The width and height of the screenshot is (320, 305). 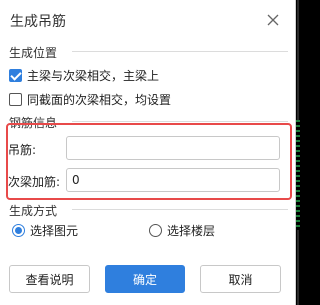 I want to click on checkbox-main-beam: 主梁与次梁相交，主梁上, so click(x=84, y=75).